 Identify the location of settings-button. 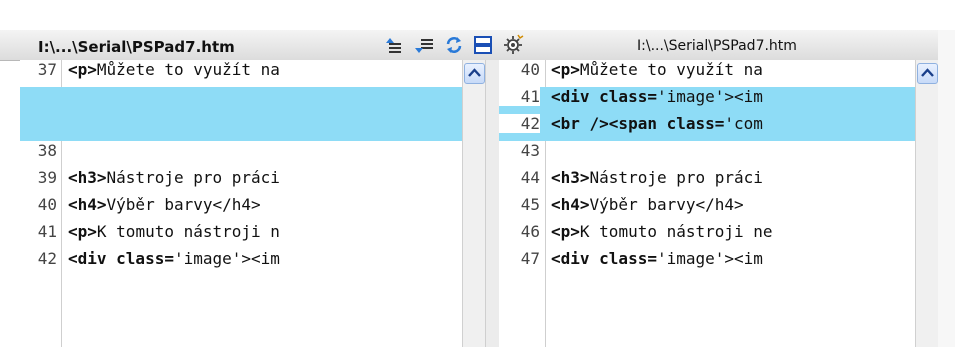
(514, 45).